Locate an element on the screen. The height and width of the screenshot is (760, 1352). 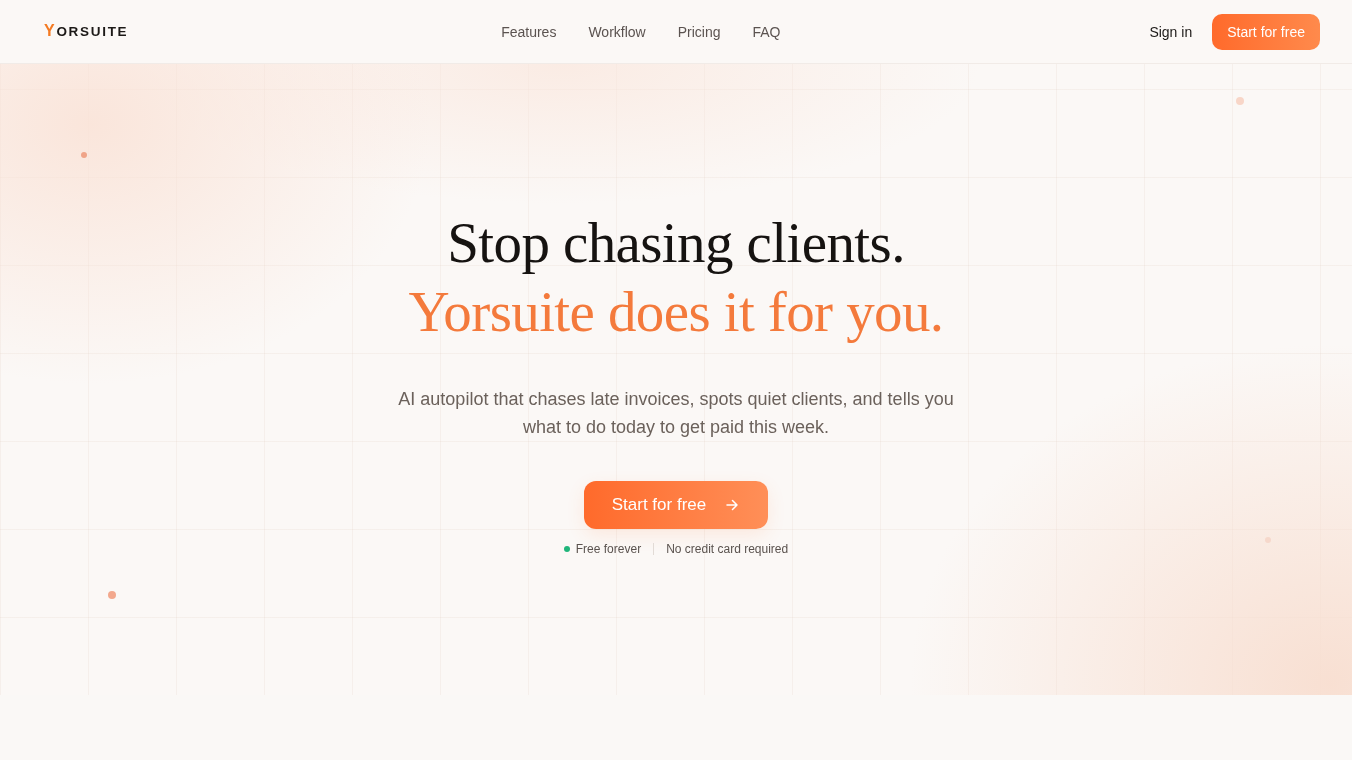
note-text: No credit card required is located at coordinates (727, 549).